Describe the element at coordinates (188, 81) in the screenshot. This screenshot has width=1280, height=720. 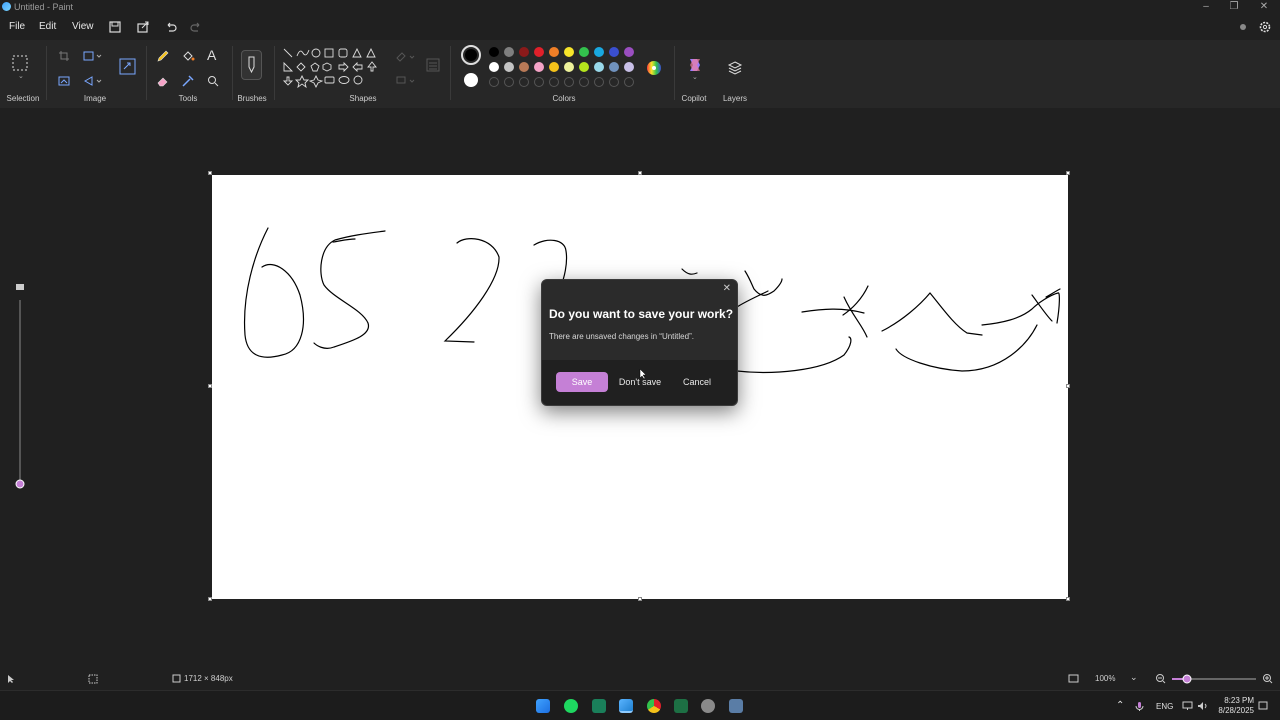
I see `color-picker-icon` at that location.